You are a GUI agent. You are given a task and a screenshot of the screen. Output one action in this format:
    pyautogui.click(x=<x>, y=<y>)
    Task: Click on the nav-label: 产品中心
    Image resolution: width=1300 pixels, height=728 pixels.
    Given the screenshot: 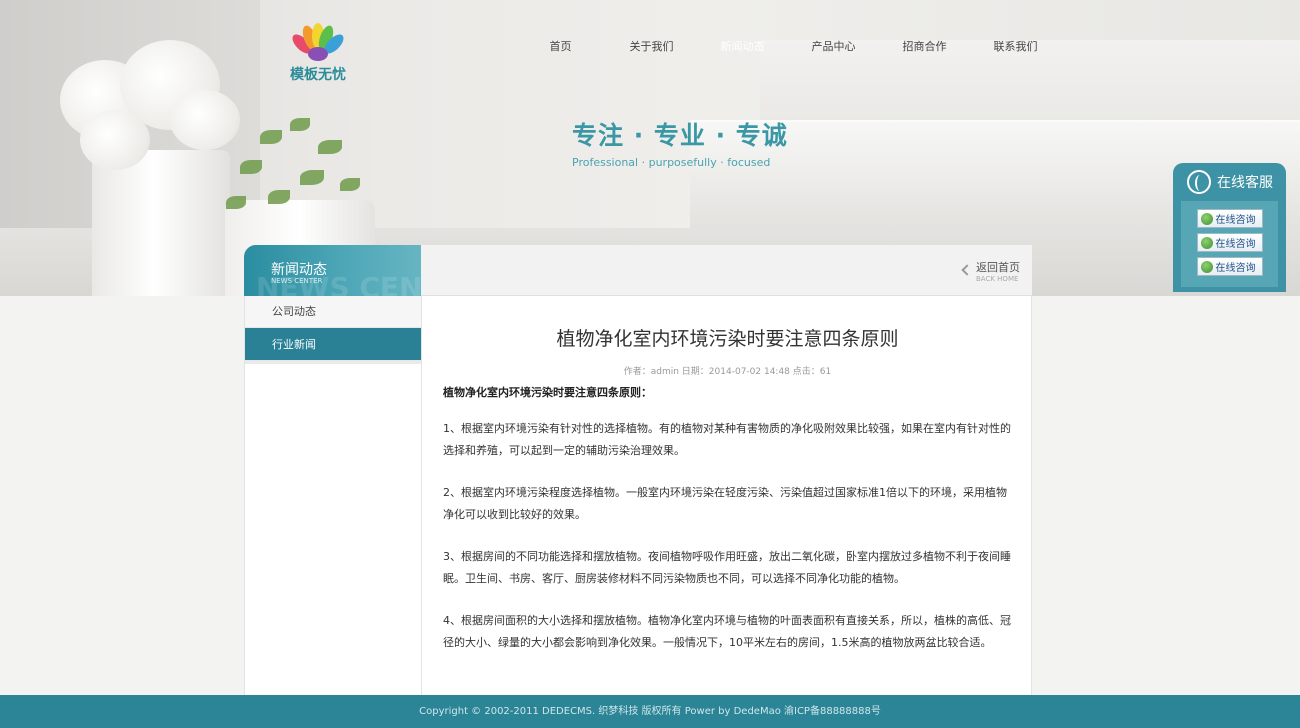 What is the action you would take?
    pyautogui.click(x=833, y=46)
    